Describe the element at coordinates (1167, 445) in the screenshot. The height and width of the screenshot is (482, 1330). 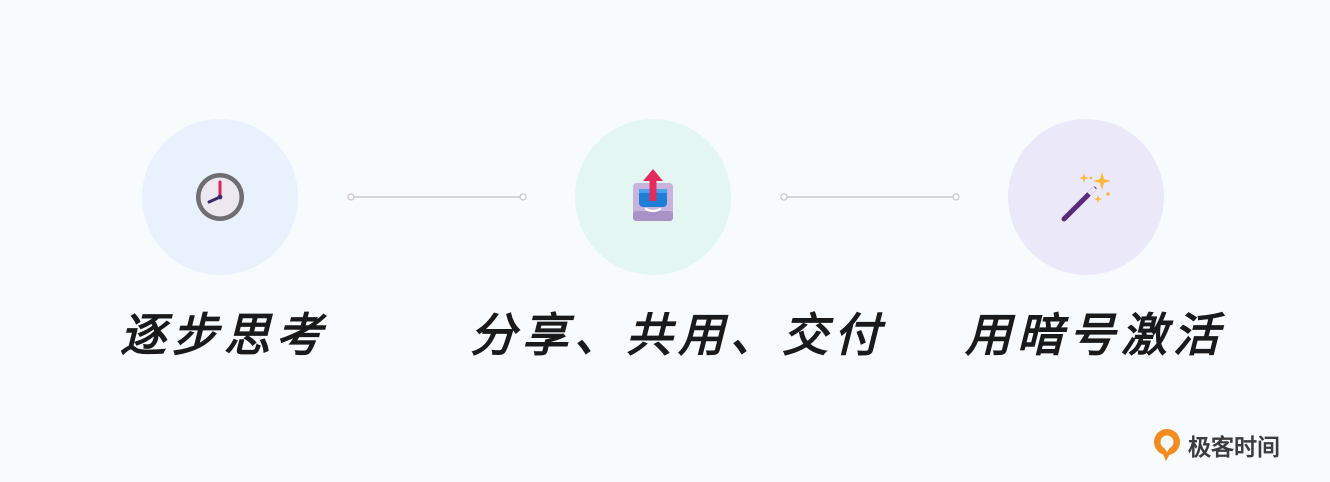
I see `geektime-logo-icon` at that location.